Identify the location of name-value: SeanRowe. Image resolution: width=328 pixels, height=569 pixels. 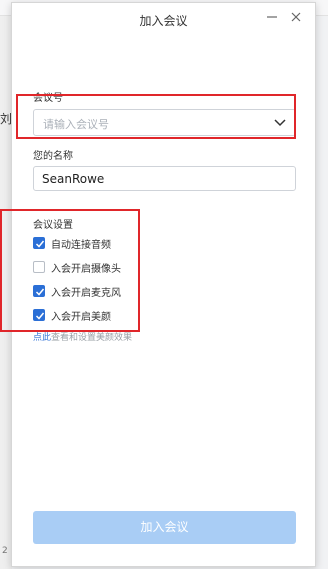
(73, 179).